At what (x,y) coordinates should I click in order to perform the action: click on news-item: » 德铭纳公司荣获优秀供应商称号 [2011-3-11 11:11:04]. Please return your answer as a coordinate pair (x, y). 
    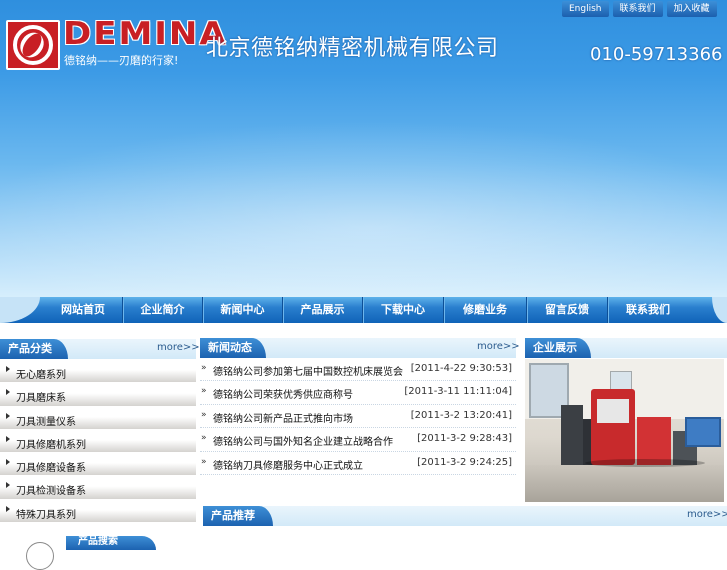
    Looking at the image, I should click on (358, 393).